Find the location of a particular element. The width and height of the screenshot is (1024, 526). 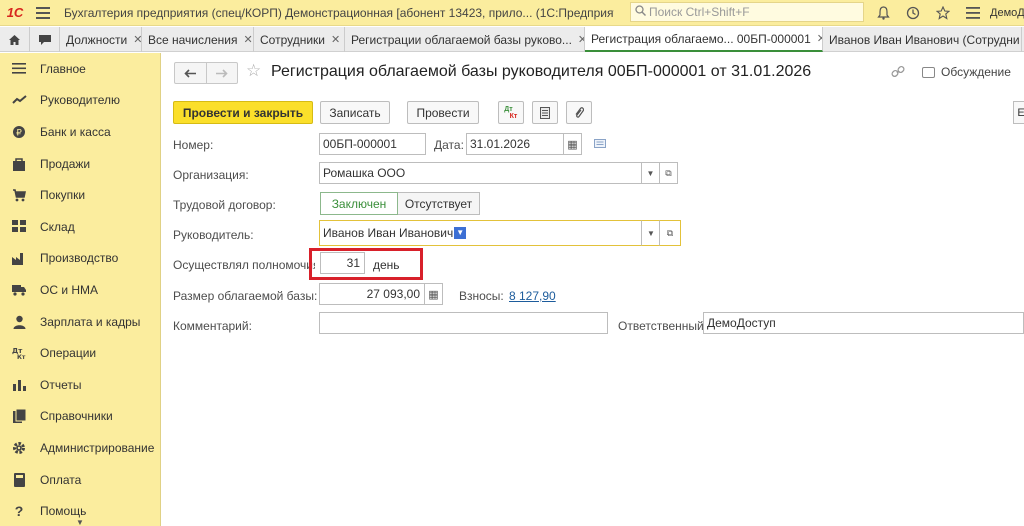

text-cursor-marker-icon: ▼ is located at coordinates (460, 233).